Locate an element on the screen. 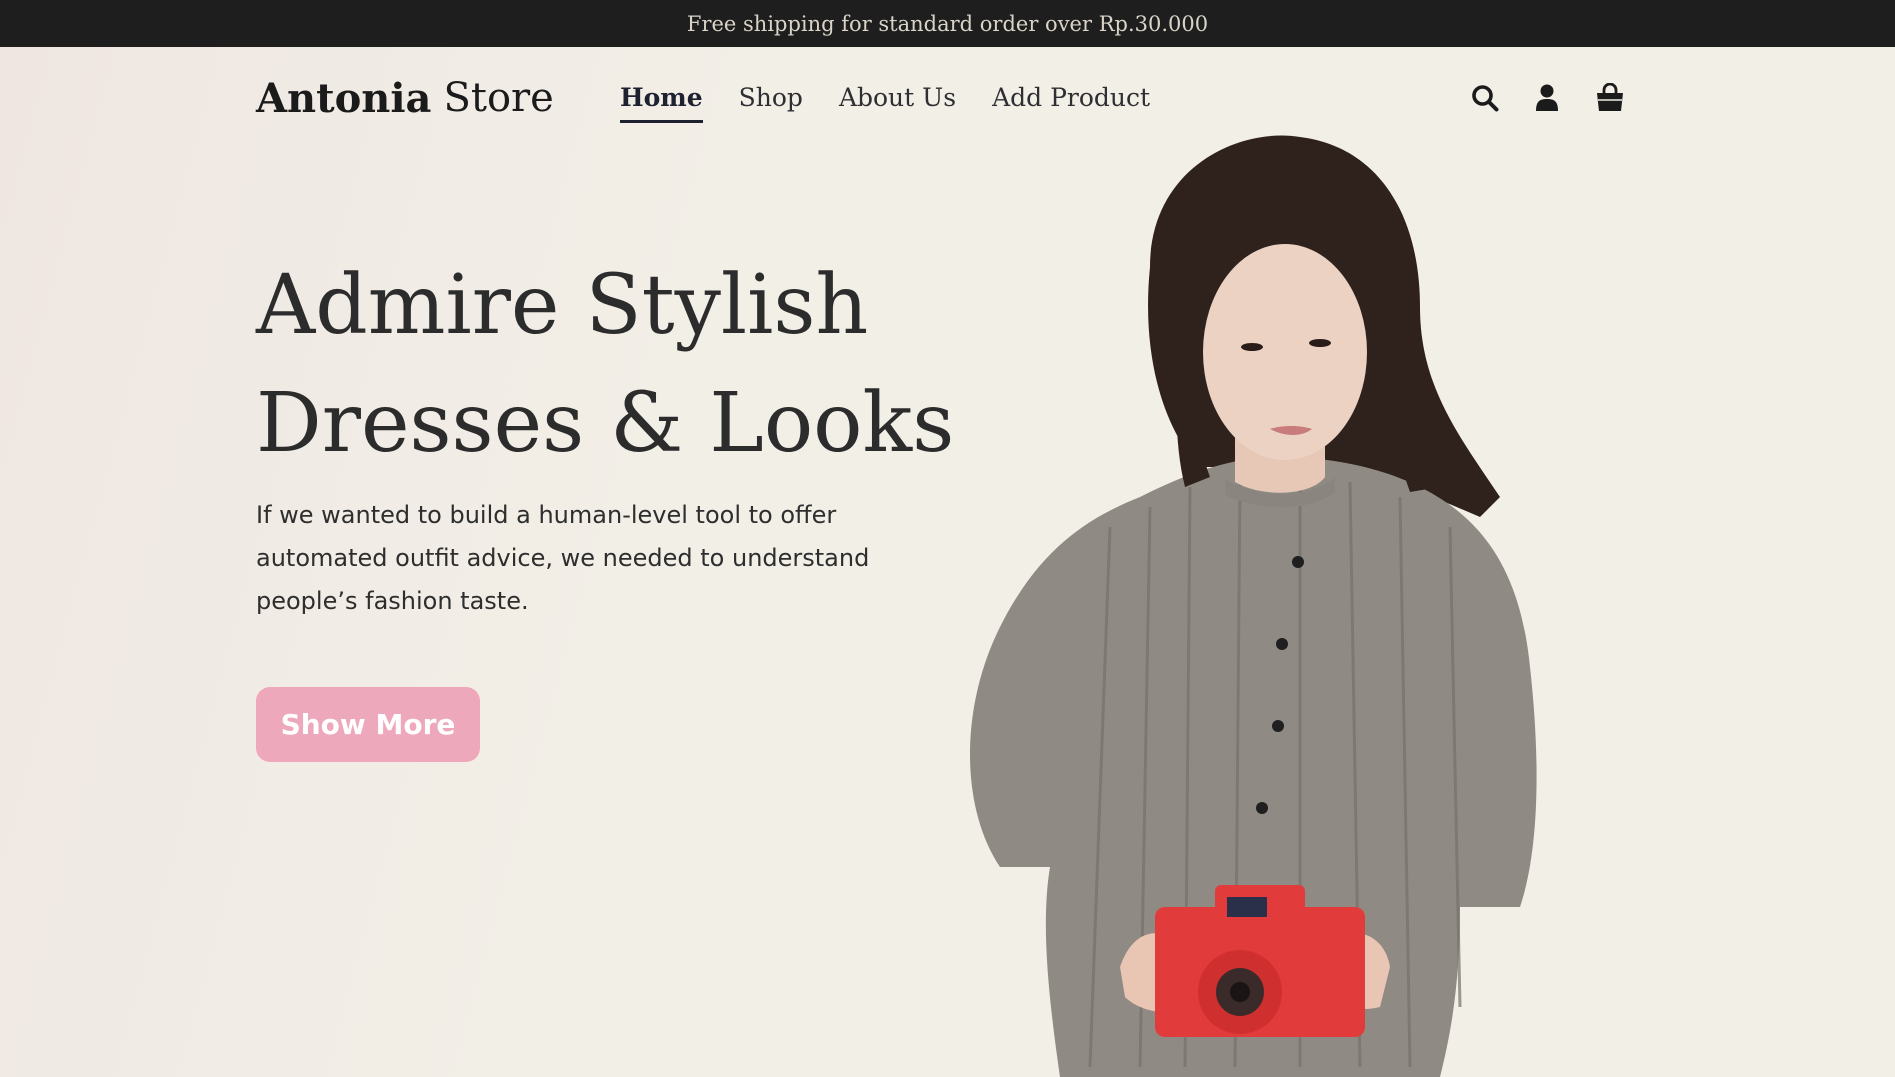  nav-shop: Shop is located at coordinates (771, 103).